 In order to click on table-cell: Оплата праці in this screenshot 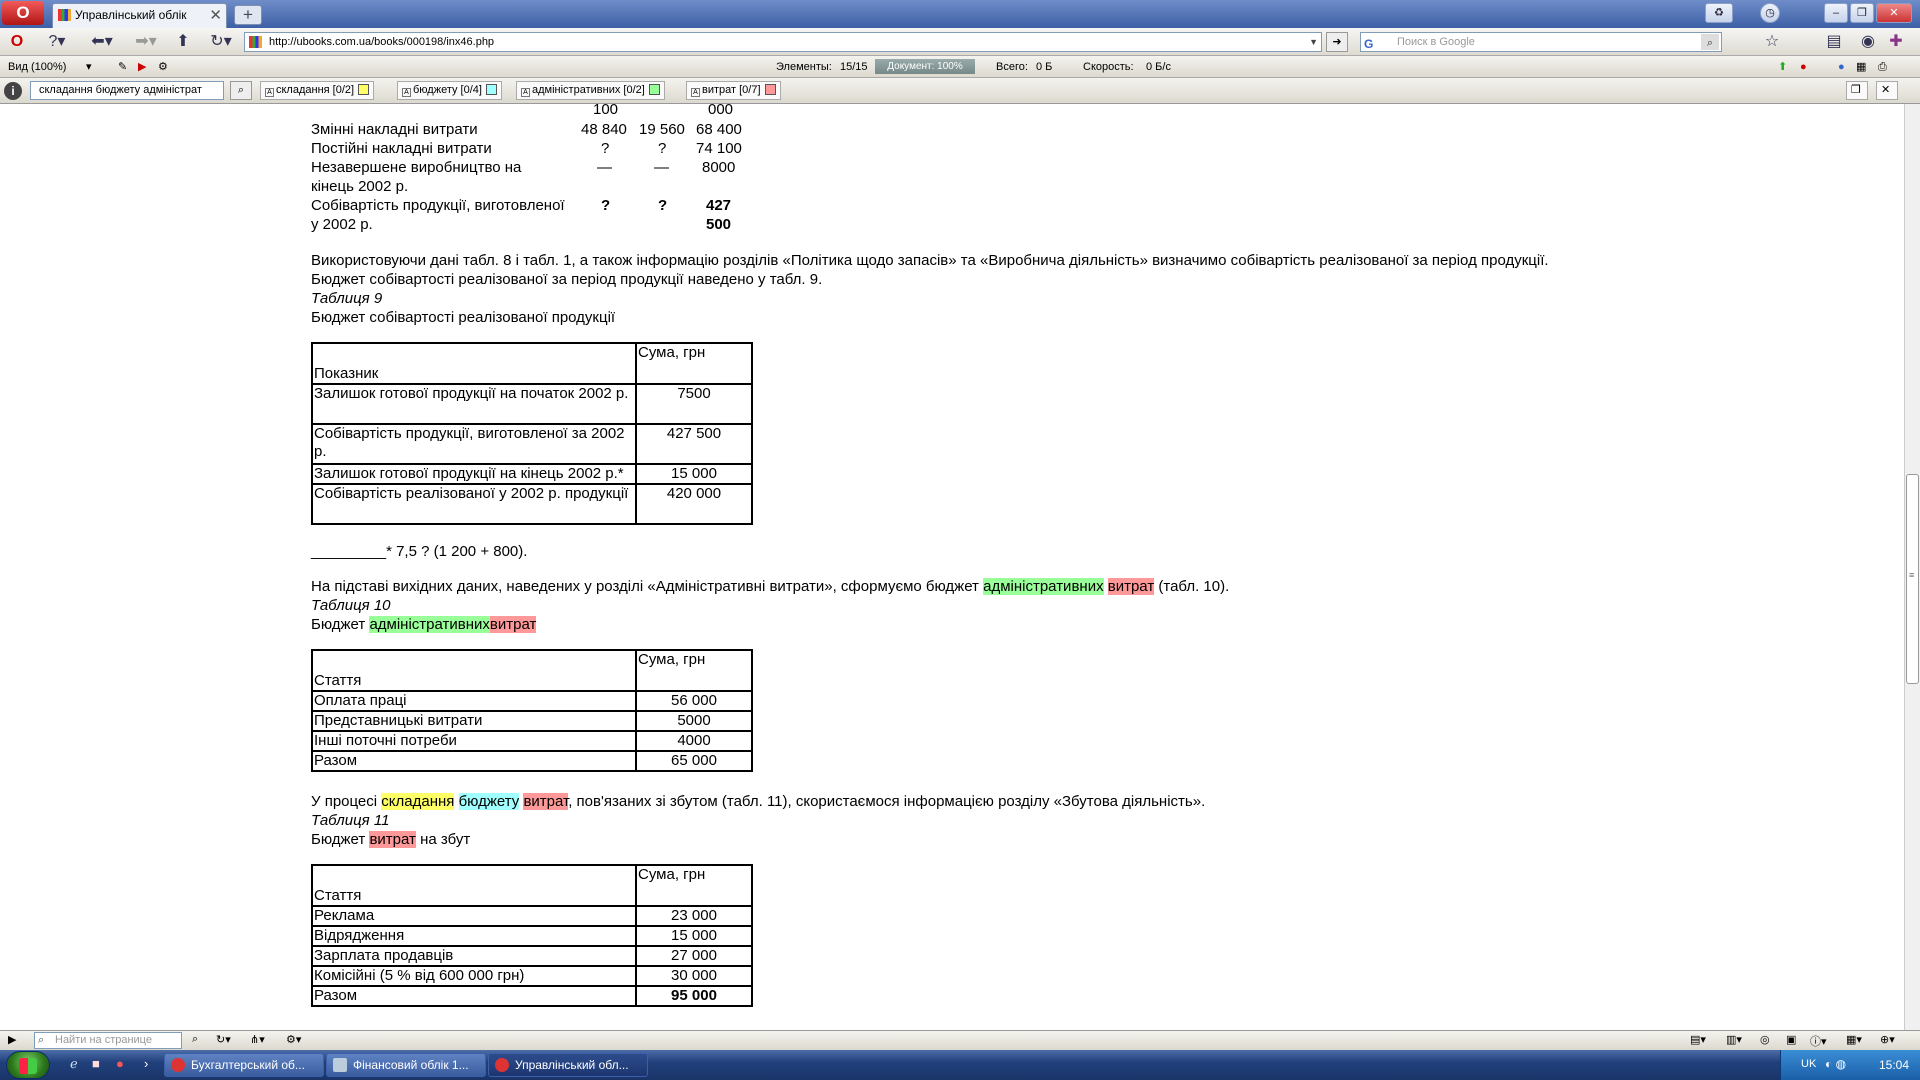, I will do `click(474, 701)`.